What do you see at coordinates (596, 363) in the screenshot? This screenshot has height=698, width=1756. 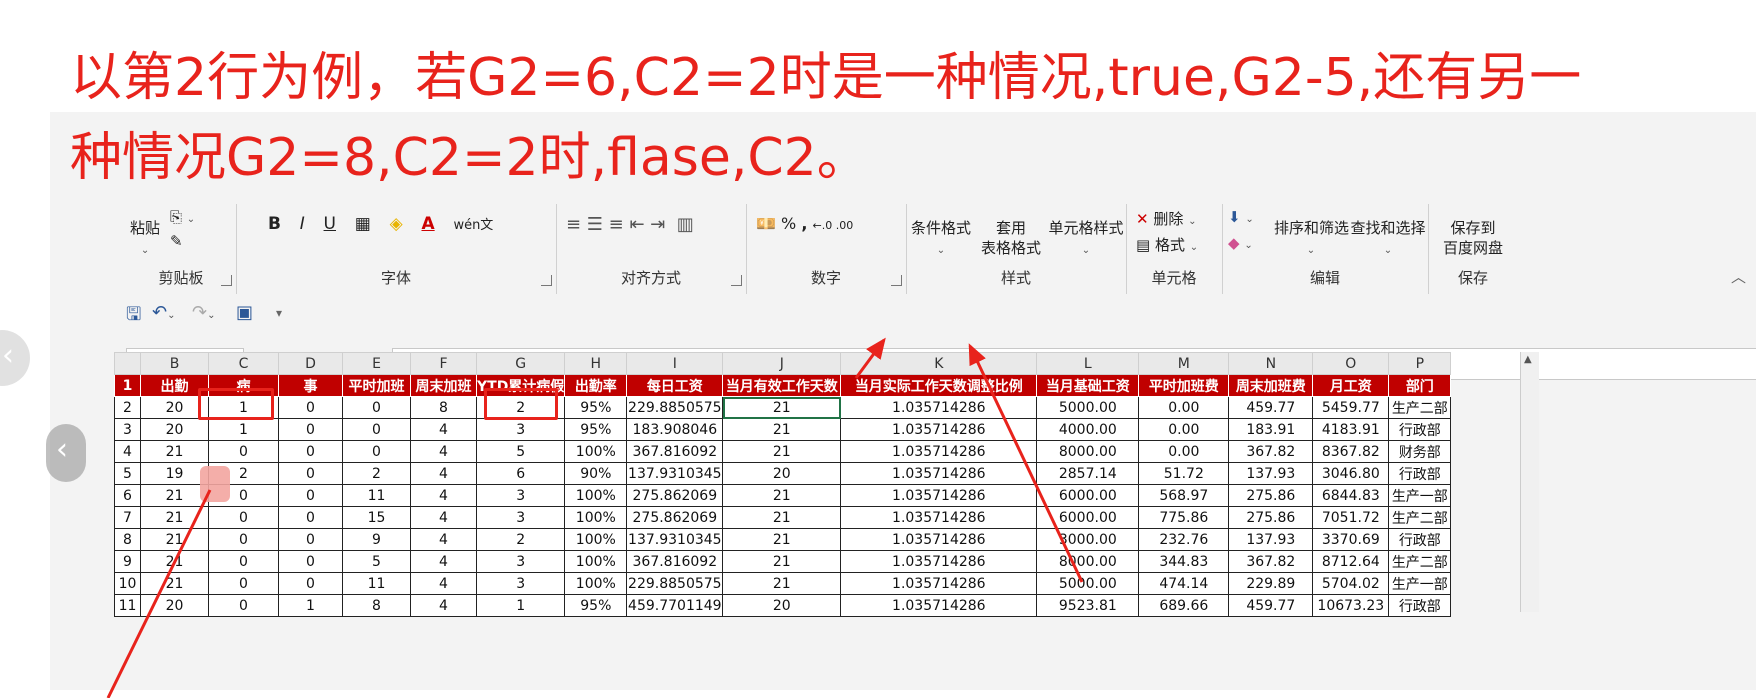 I see `column-header: H` at bounding box center [596, 363].